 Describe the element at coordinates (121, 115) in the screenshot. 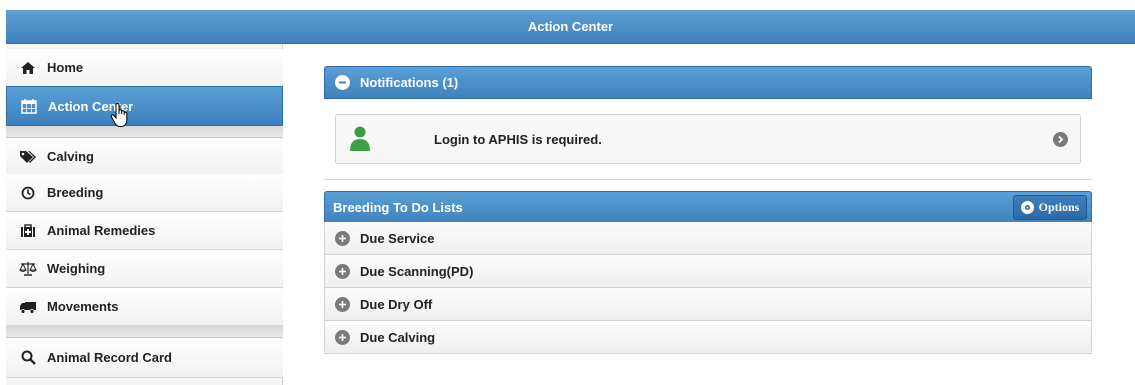

I see `hand-cursor-icon` at that location.